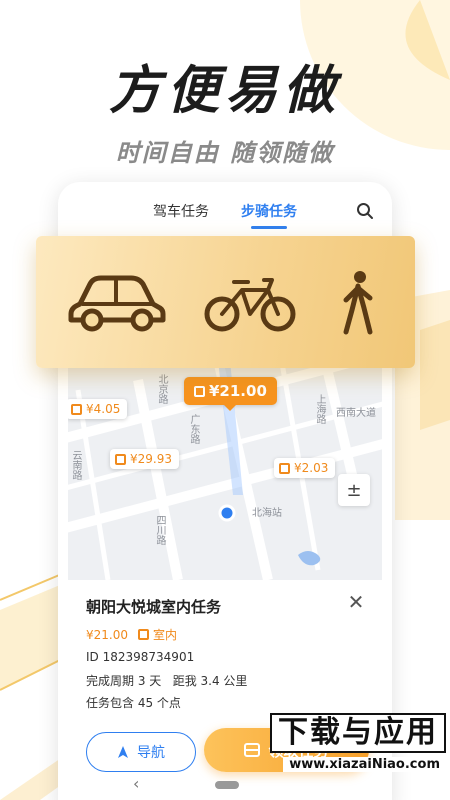 The width and height of the screenshot is (450, 800). What do you see at coordinates (136, 783) in the screenshot?
I see `back-icon: ‹` at bounding box center [136, 783].